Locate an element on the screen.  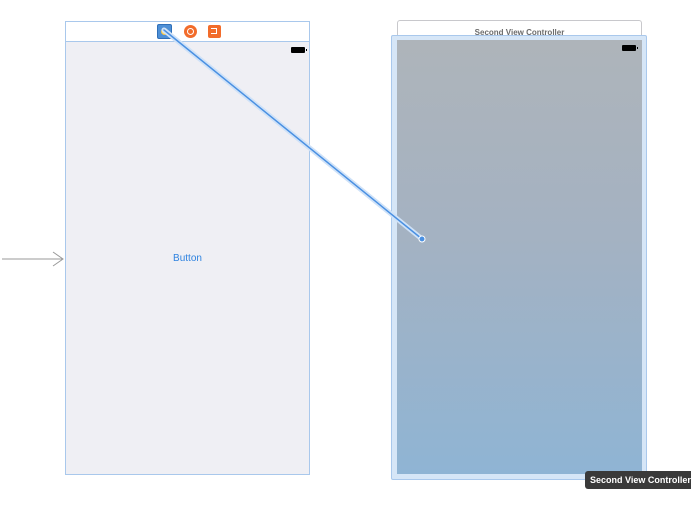
first-responder-icon is located at coordinates (190, 31).